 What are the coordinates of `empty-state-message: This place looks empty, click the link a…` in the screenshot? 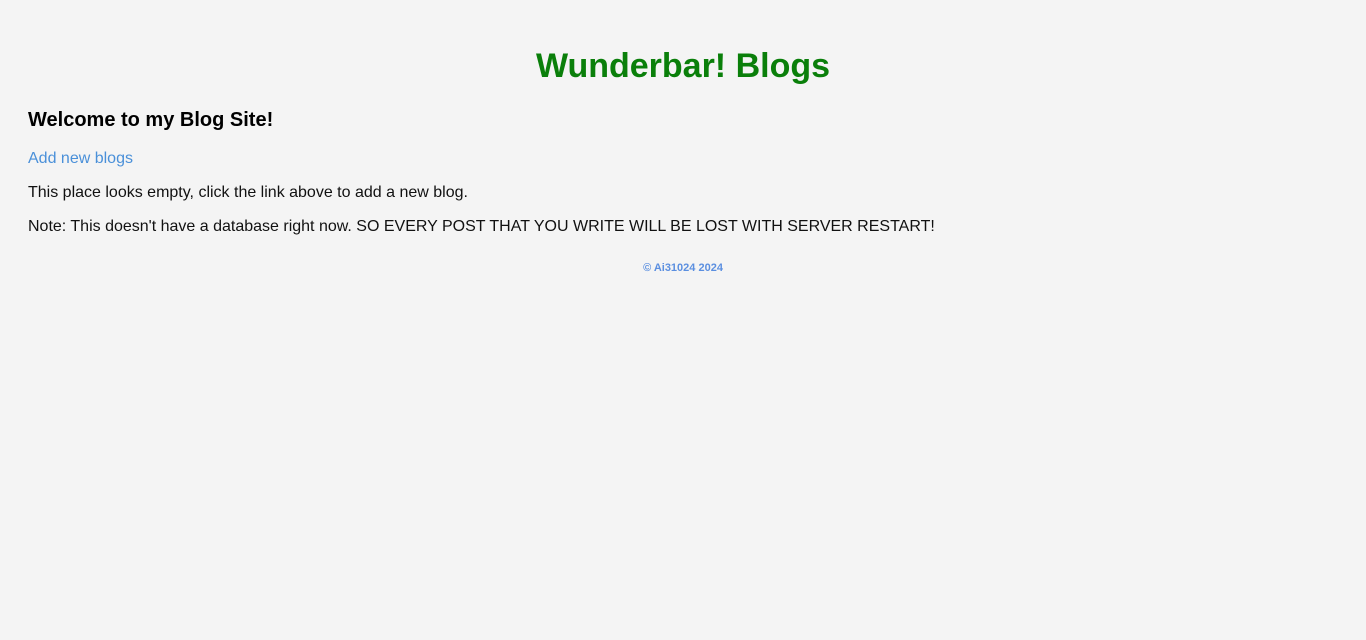 It's located at (248, 192).